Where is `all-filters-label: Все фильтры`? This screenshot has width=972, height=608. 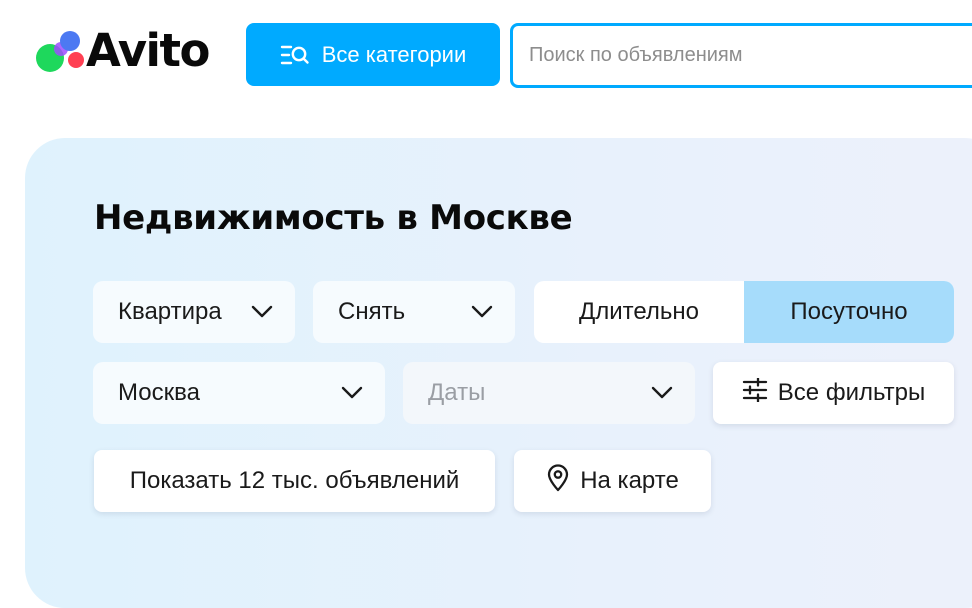
all-filters-label: Все фильтры is located at coordinates (851, 392).